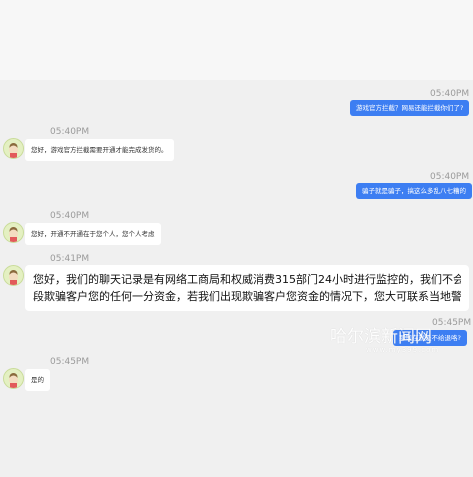  I want to click on watermark: 哈尔滨新闻网 www.my399.com, so click(400, 342).